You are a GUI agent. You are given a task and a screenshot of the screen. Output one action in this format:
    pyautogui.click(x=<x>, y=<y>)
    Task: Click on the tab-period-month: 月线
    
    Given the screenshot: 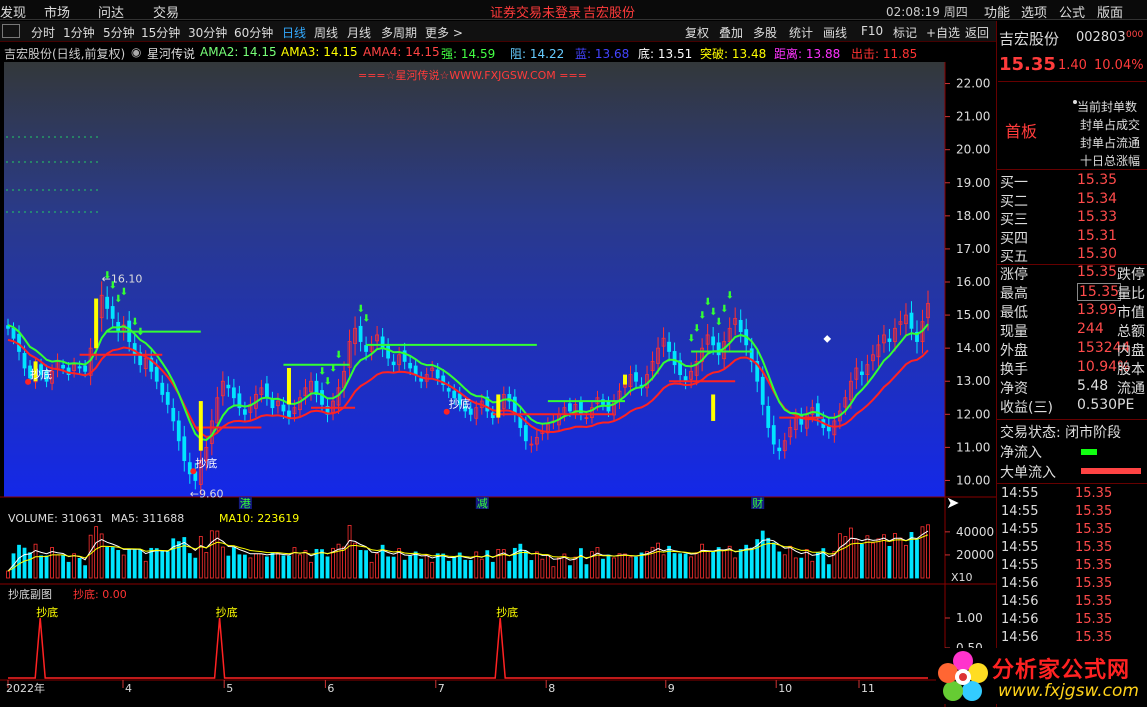 What is the action you would take?
    pyautogui.click(x=359, y=32)
    